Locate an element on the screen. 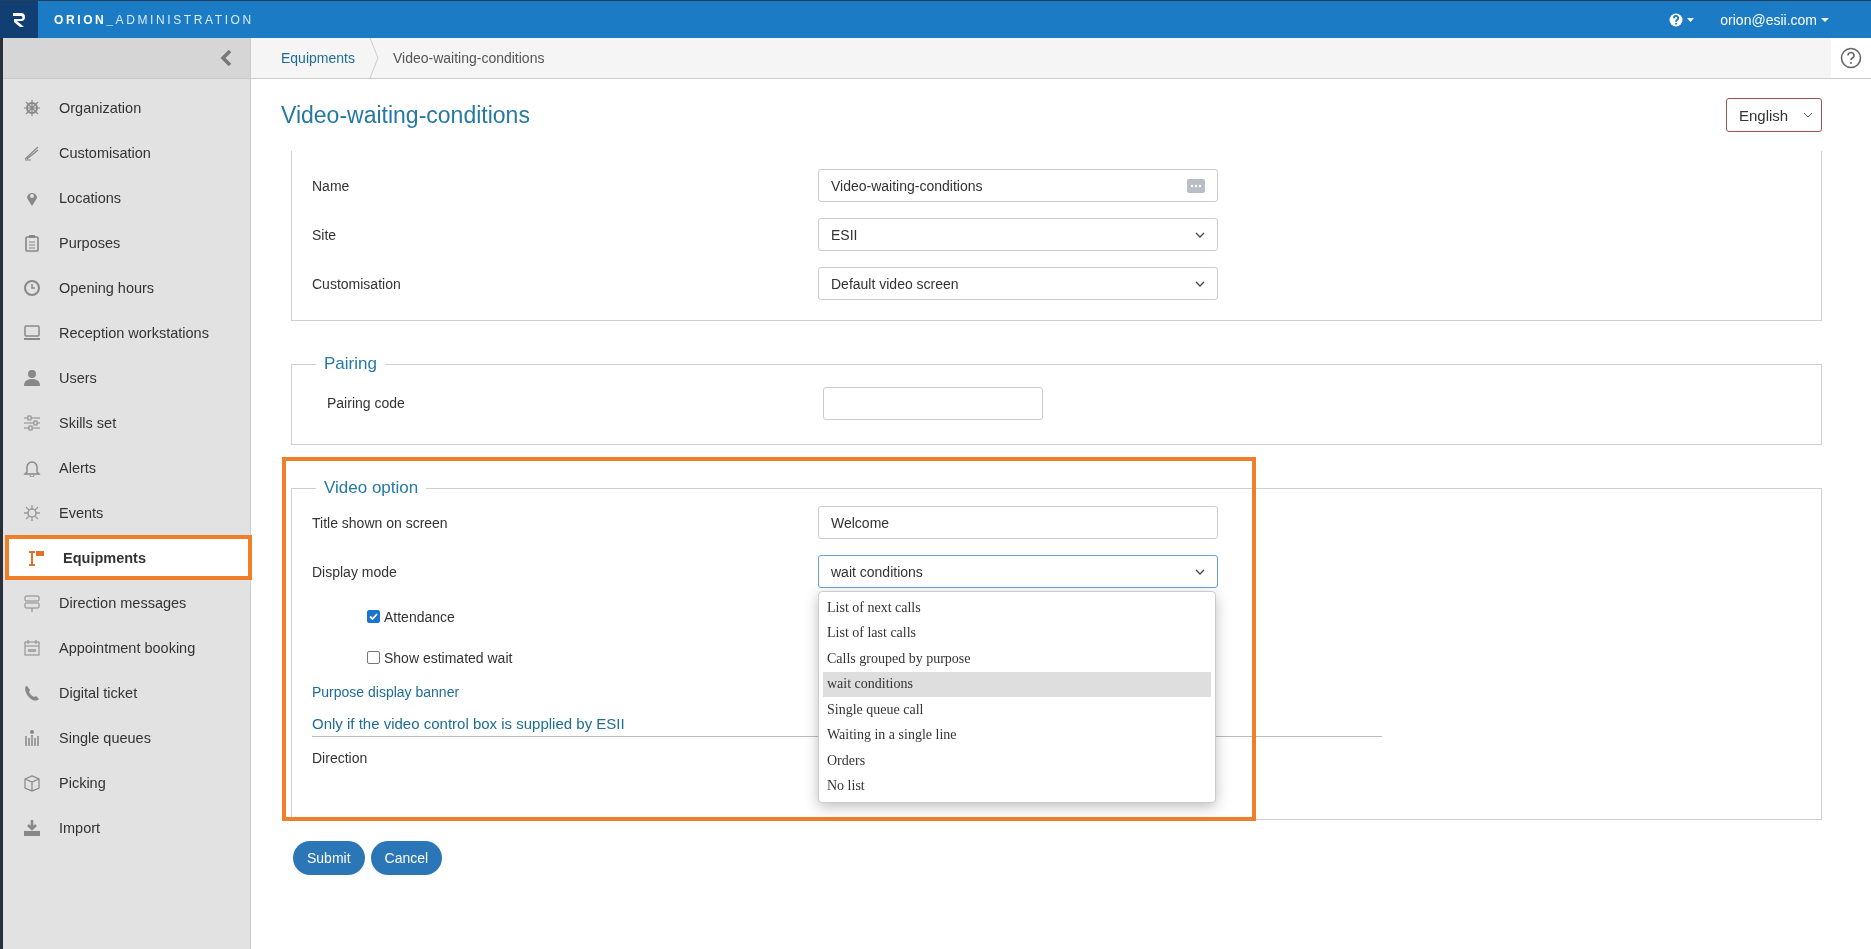 This screenshot has width=1871, height=949. sidebar-item: Equipments is located at coordinates (128, 557).